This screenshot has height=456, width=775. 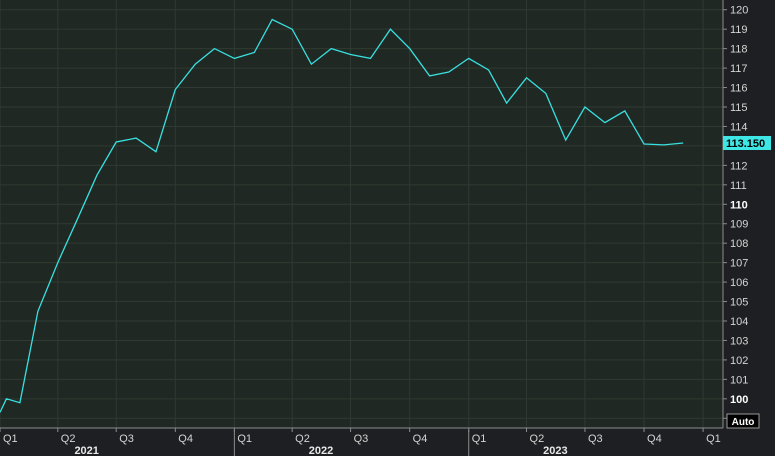 What do you see at coordinates (86, 450) in the screenshot?
I see `x-year-label: 2021` at bounding box center [86, 450].